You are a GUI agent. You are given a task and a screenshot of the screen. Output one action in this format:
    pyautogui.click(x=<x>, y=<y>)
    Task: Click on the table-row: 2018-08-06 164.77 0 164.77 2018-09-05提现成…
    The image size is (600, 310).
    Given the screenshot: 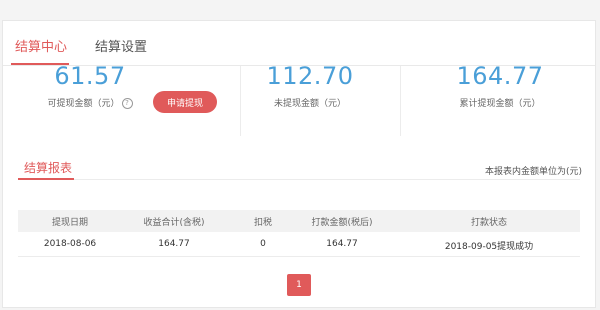 What is the action you would take?
    pyautogui.click(x=299, y=245)
    